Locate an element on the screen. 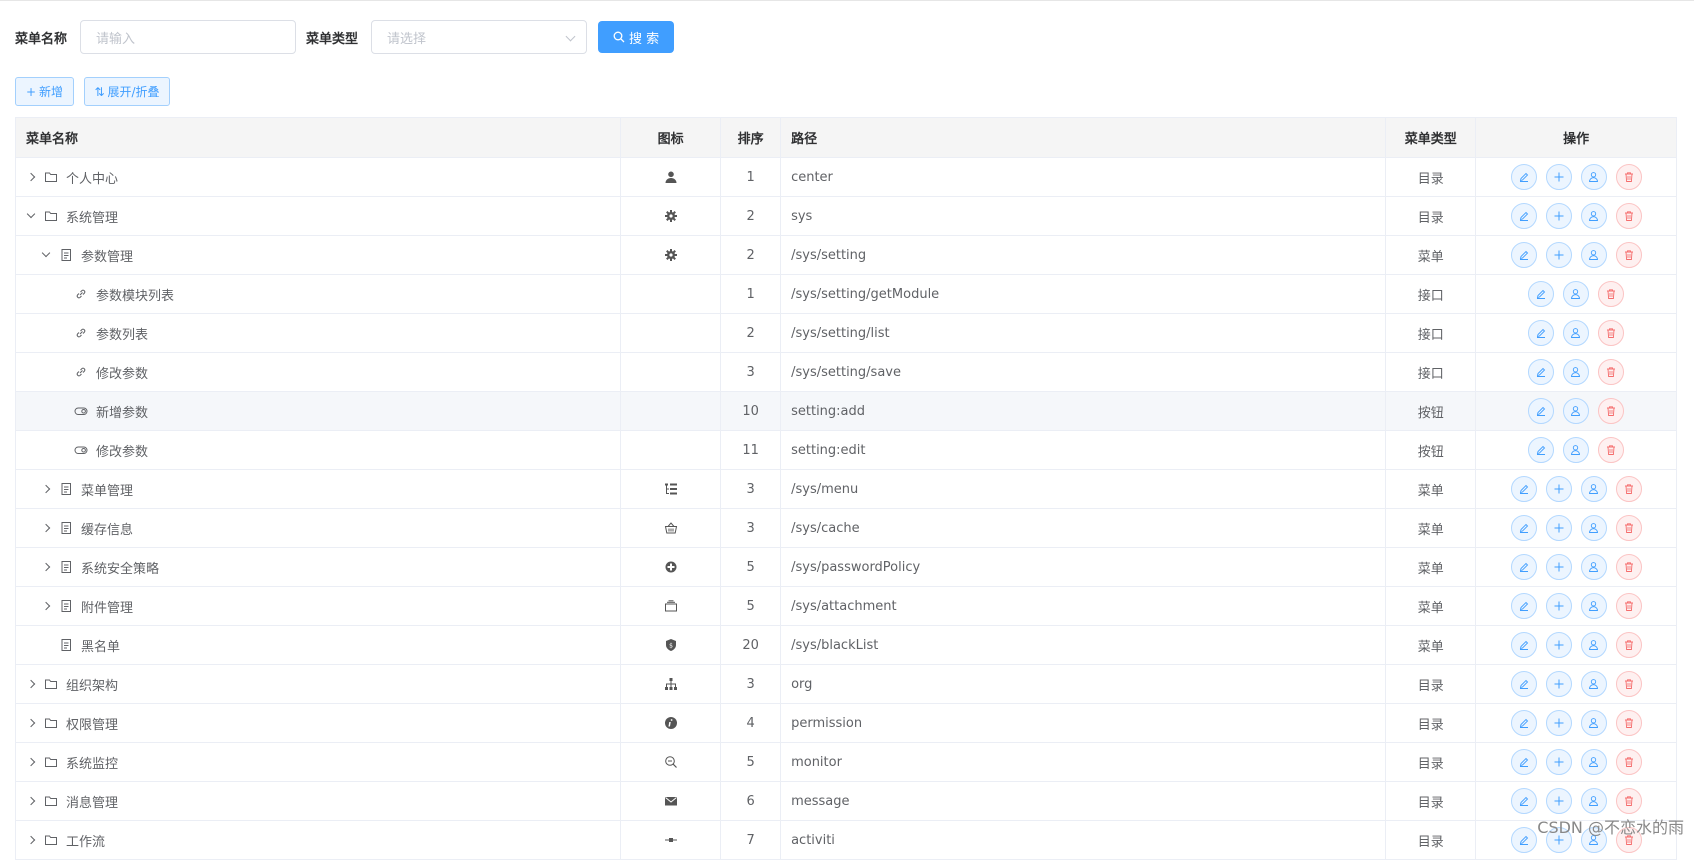 The width and height of the screenshot is (1694, 860). add-button: + 新增 is located at coordinates (44, 91).